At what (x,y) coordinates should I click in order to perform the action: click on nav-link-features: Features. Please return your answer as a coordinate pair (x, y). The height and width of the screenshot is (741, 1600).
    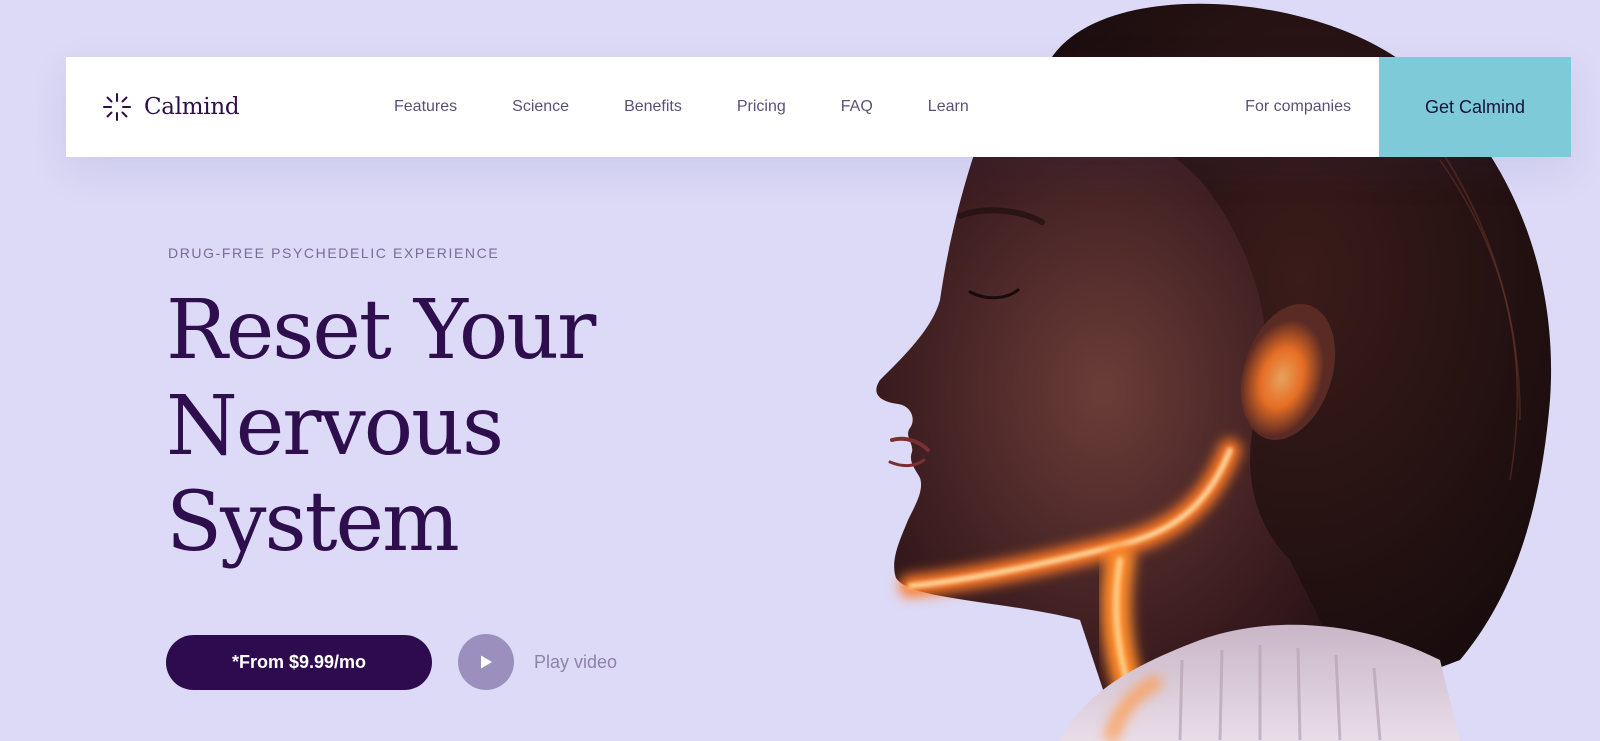
    Looking at the image, I should click on (425, 107).